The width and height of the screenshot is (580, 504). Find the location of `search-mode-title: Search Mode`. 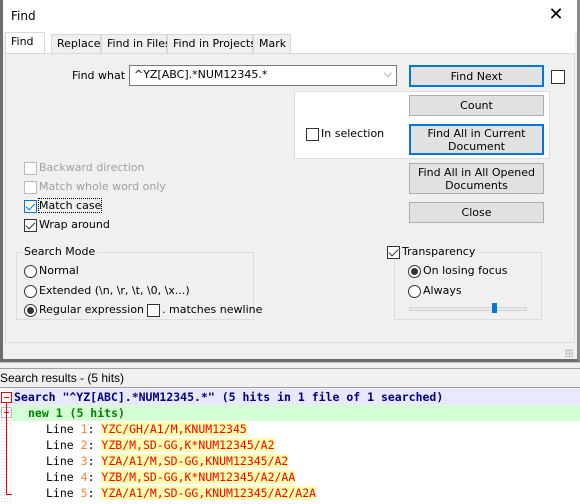

search-mode-title: Search Mode is located at coordinates (60, 251).